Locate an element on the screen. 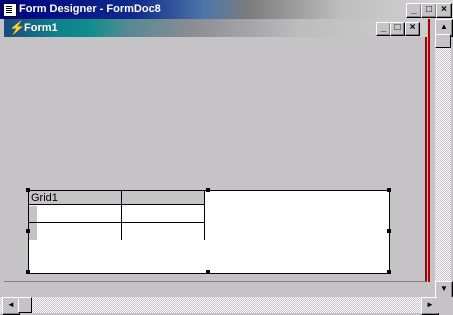 Image resolution: width=453 pixels, height=315 pixels. grid-row-divider is located at coordinates (117, 222).